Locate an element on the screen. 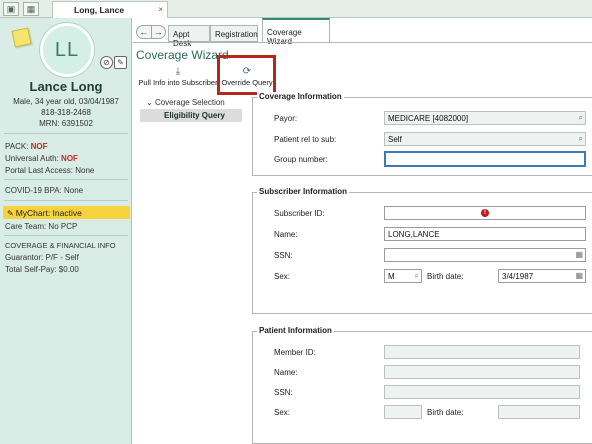 Image resolution: width=592 pixels, height=444 pixels. pat-sex-field is located at coordinates (403, 412).